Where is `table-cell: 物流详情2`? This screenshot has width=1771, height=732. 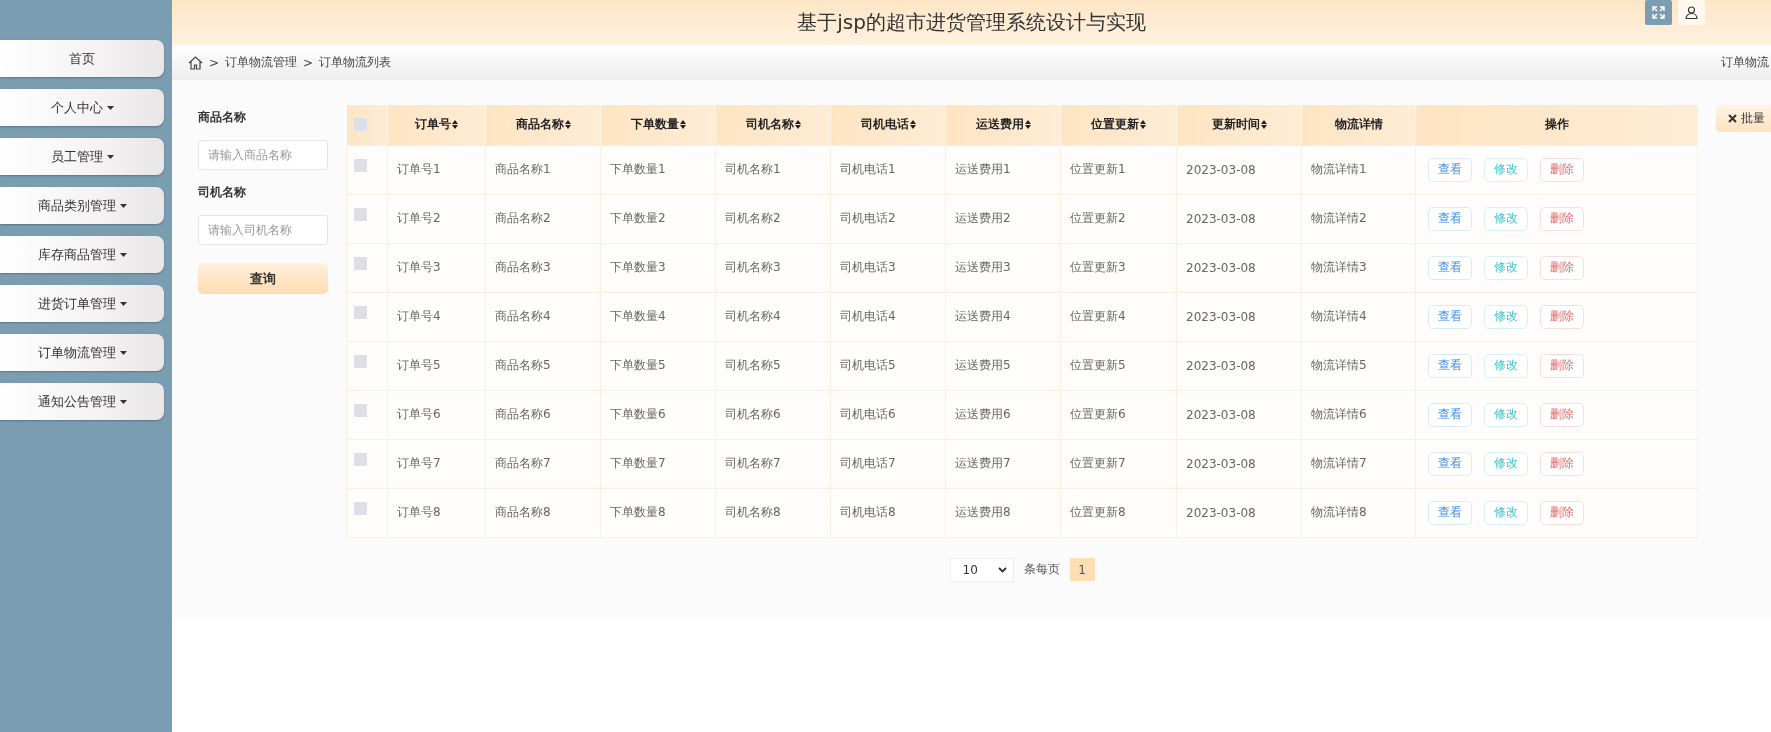 table-cell: 物流详情2 is located at coordinates (1339, 218).